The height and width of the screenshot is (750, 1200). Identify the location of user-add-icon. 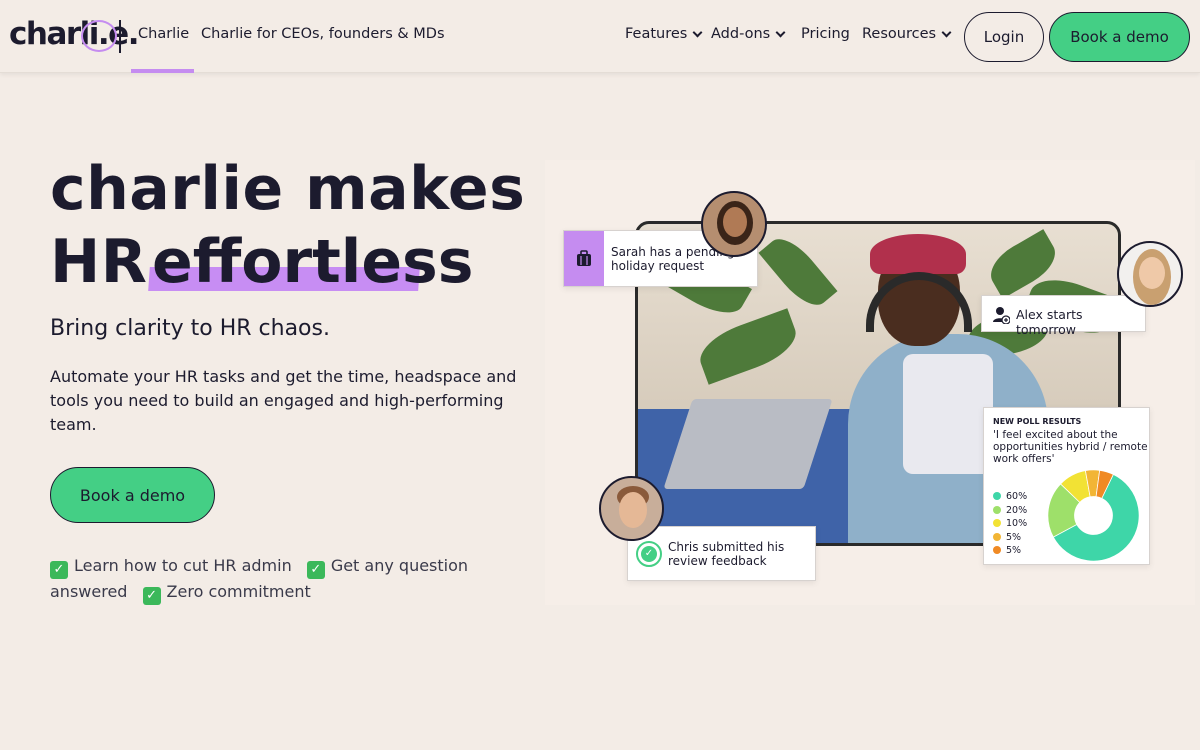
(1001, 315).